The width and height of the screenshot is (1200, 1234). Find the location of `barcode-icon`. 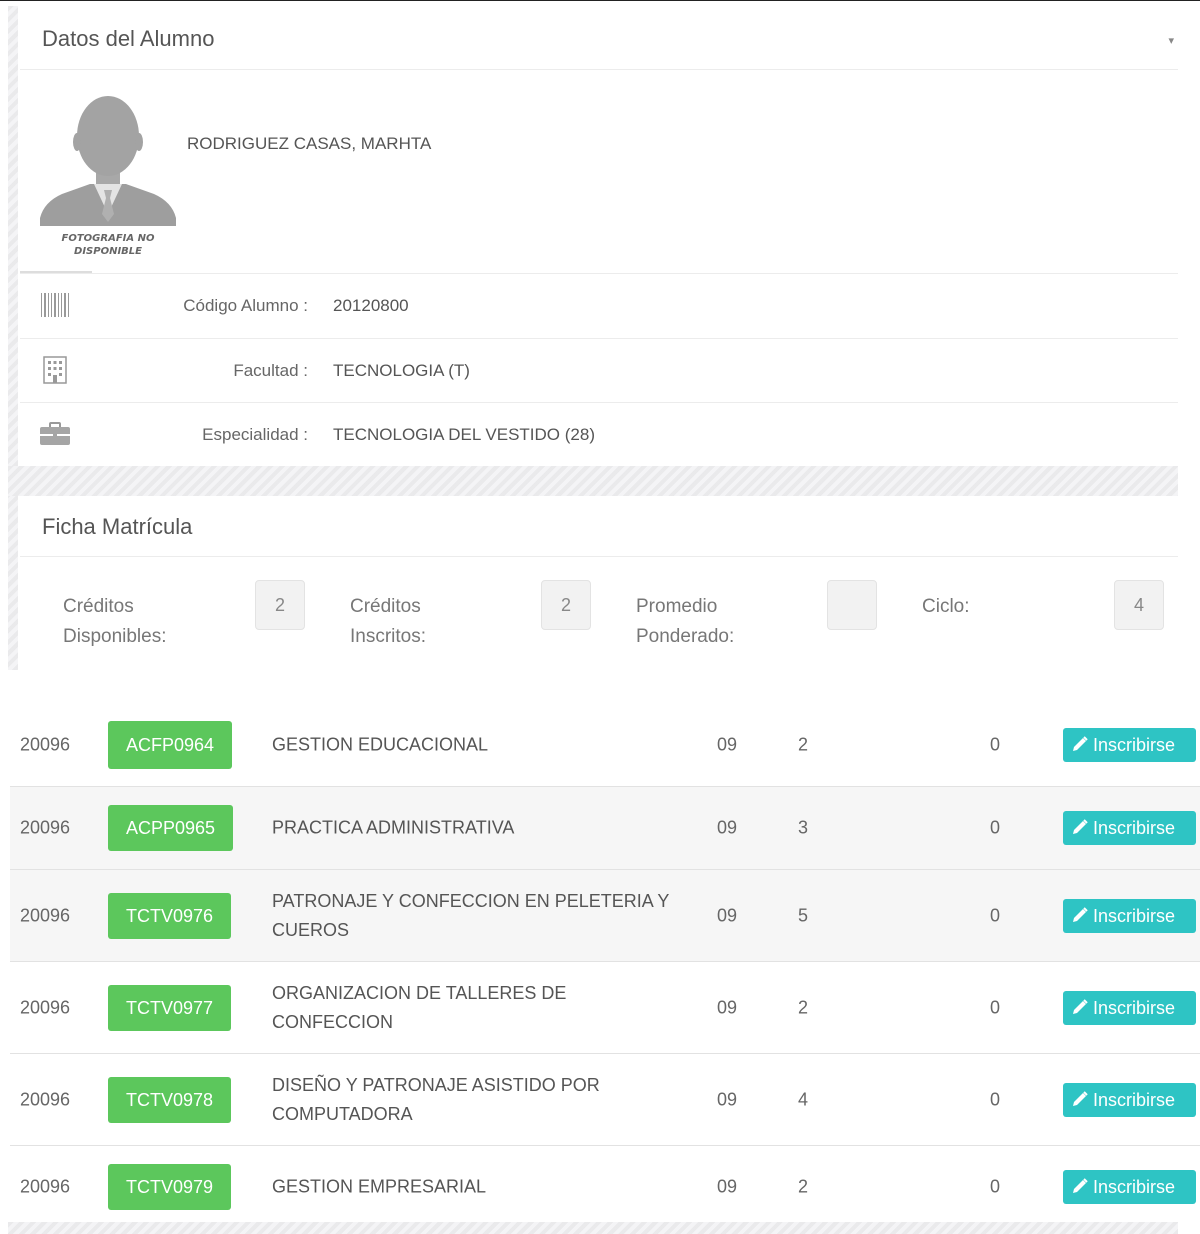

barcode-icon is located at coordinates (55, 305).